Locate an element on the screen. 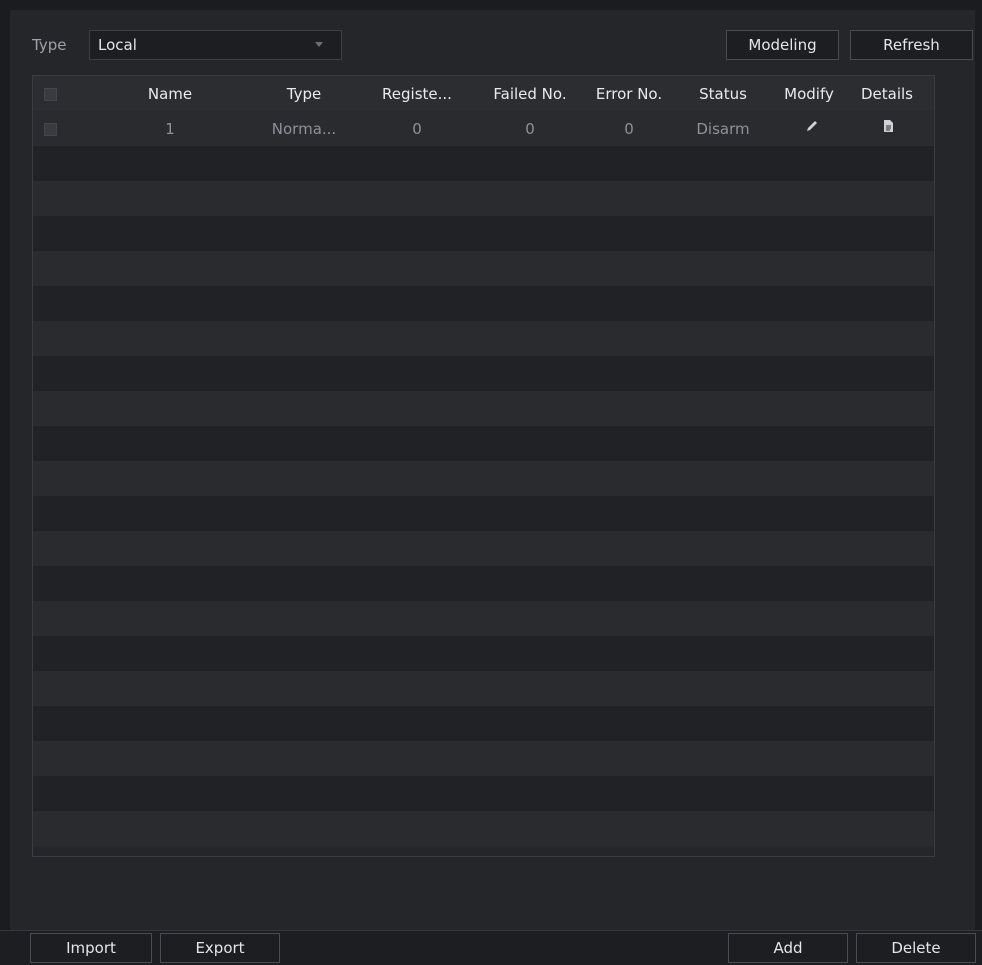  import-button: Import is located at coordinates (91, 948).